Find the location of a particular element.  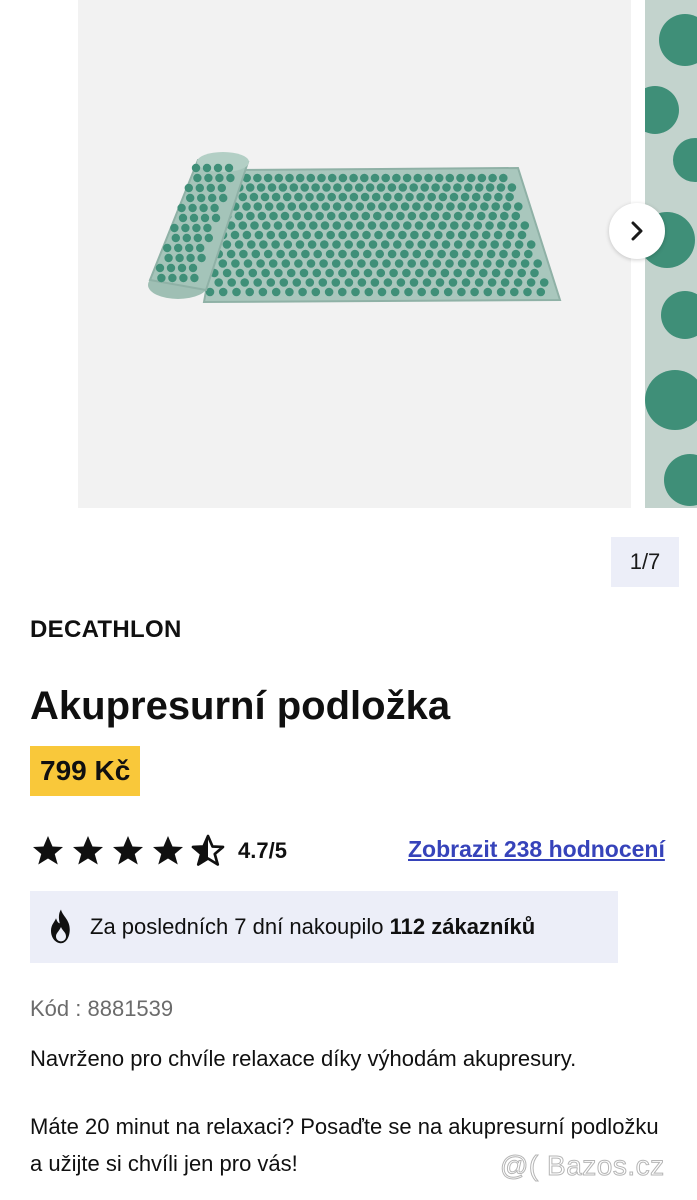

image-counter: 1/7 is located at coordinates (645, 562).